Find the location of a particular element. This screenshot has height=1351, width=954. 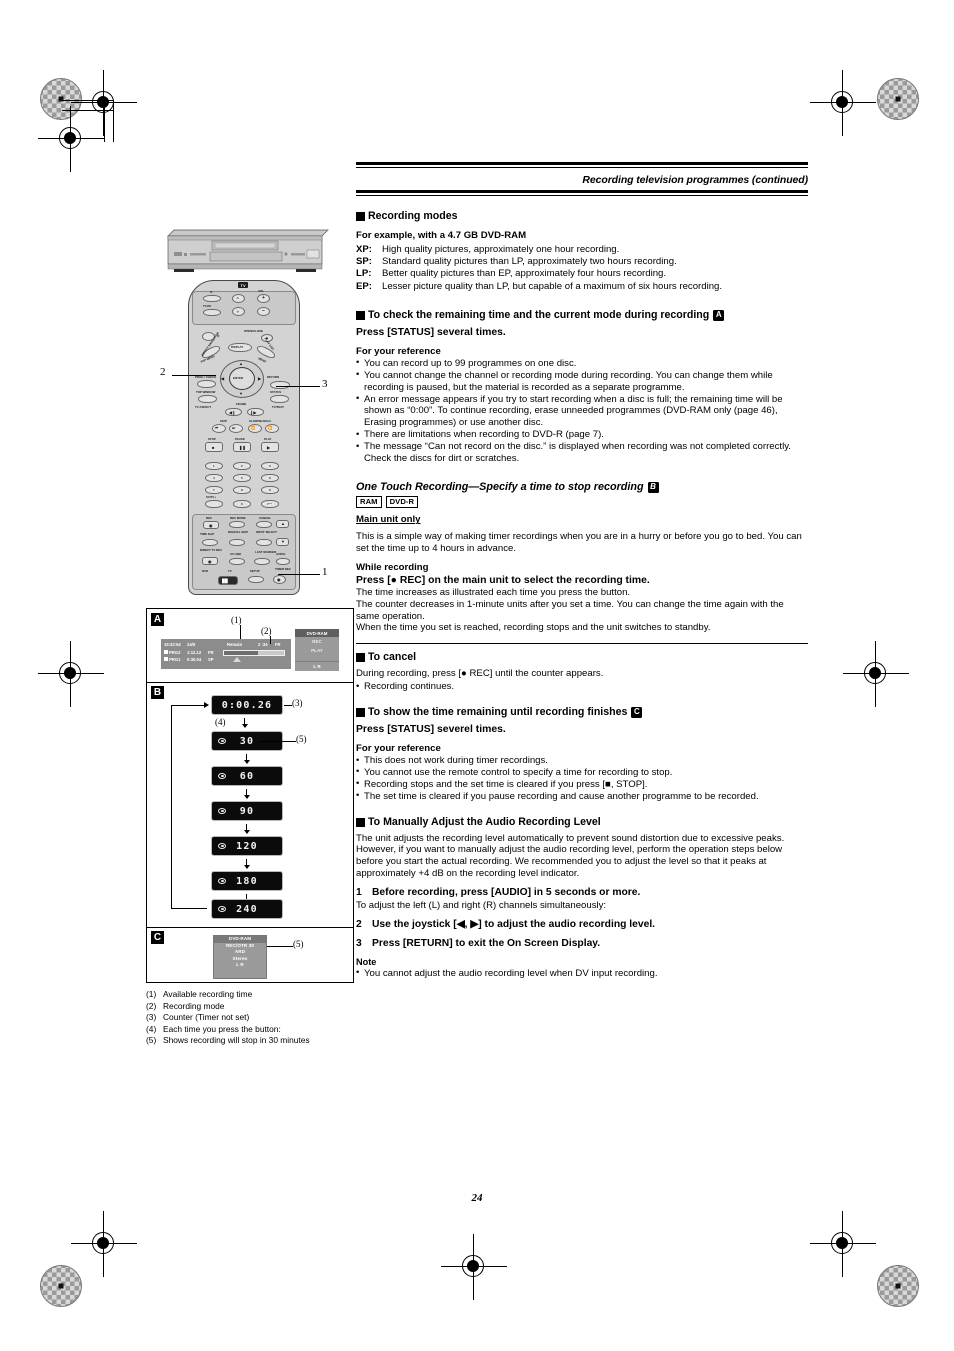

remote-dvd-label: DVD is located at coordinates (205, 571).